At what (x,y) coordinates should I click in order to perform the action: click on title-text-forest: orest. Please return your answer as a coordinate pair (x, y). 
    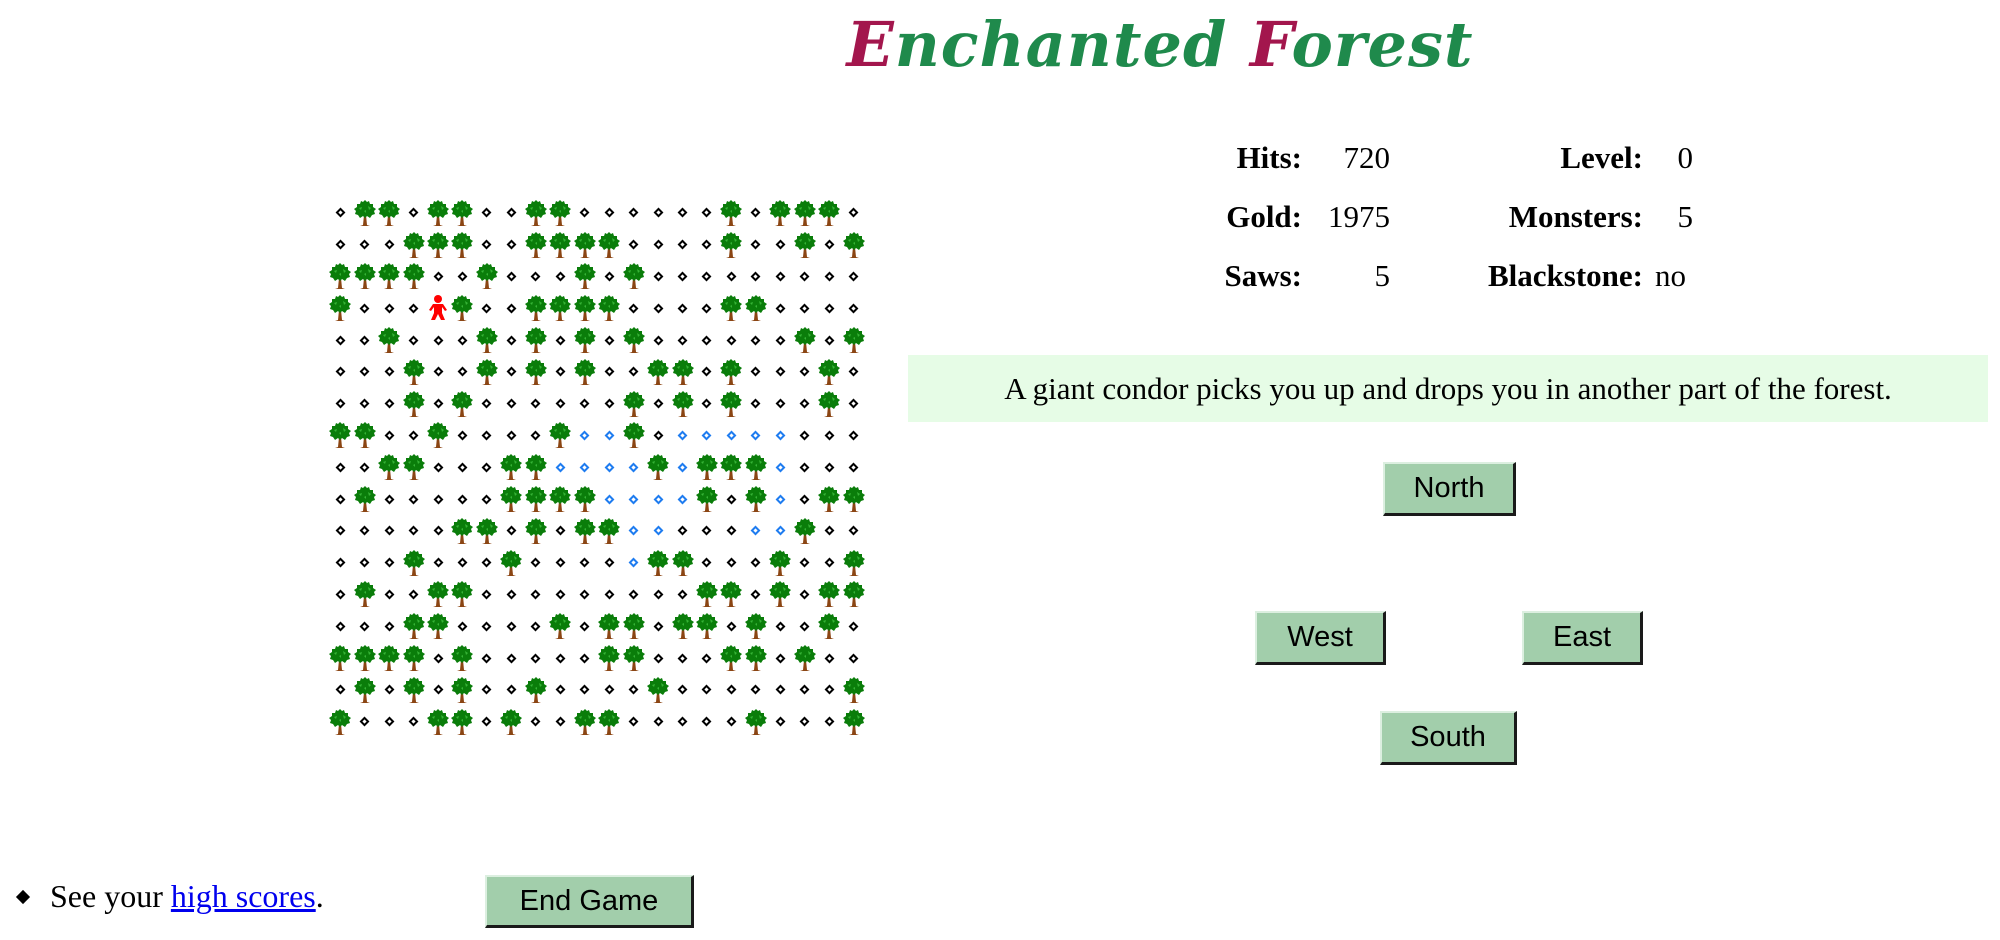
    Looking at the image, I should click on (1382, 44).